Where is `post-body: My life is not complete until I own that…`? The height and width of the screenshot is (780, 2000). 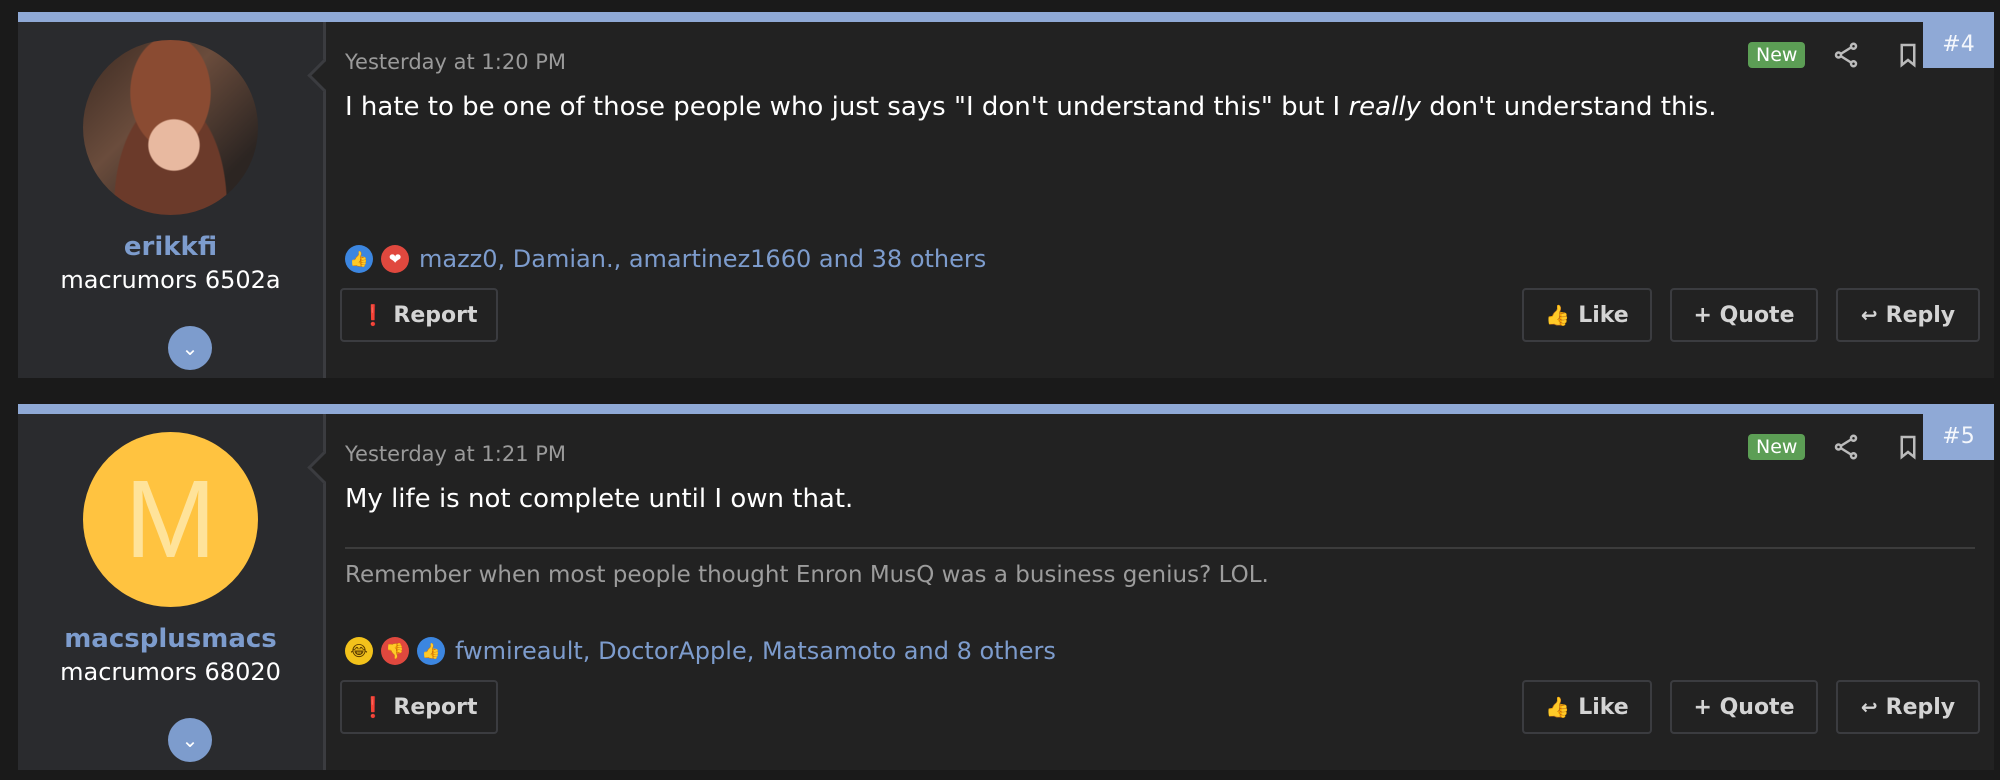 post-body: My life is not complete until I own that… is located at coordinates (599, 499).